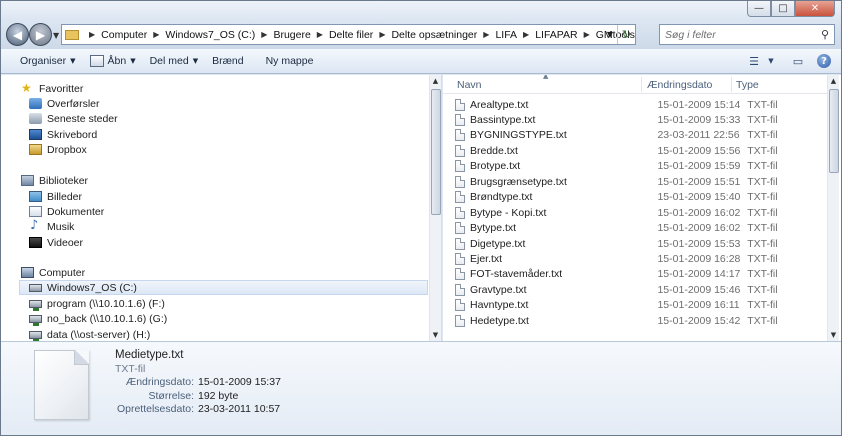 This screenshot has width=842, height=436. I want to click on share-button: Del med ▼, so click(174, 61).